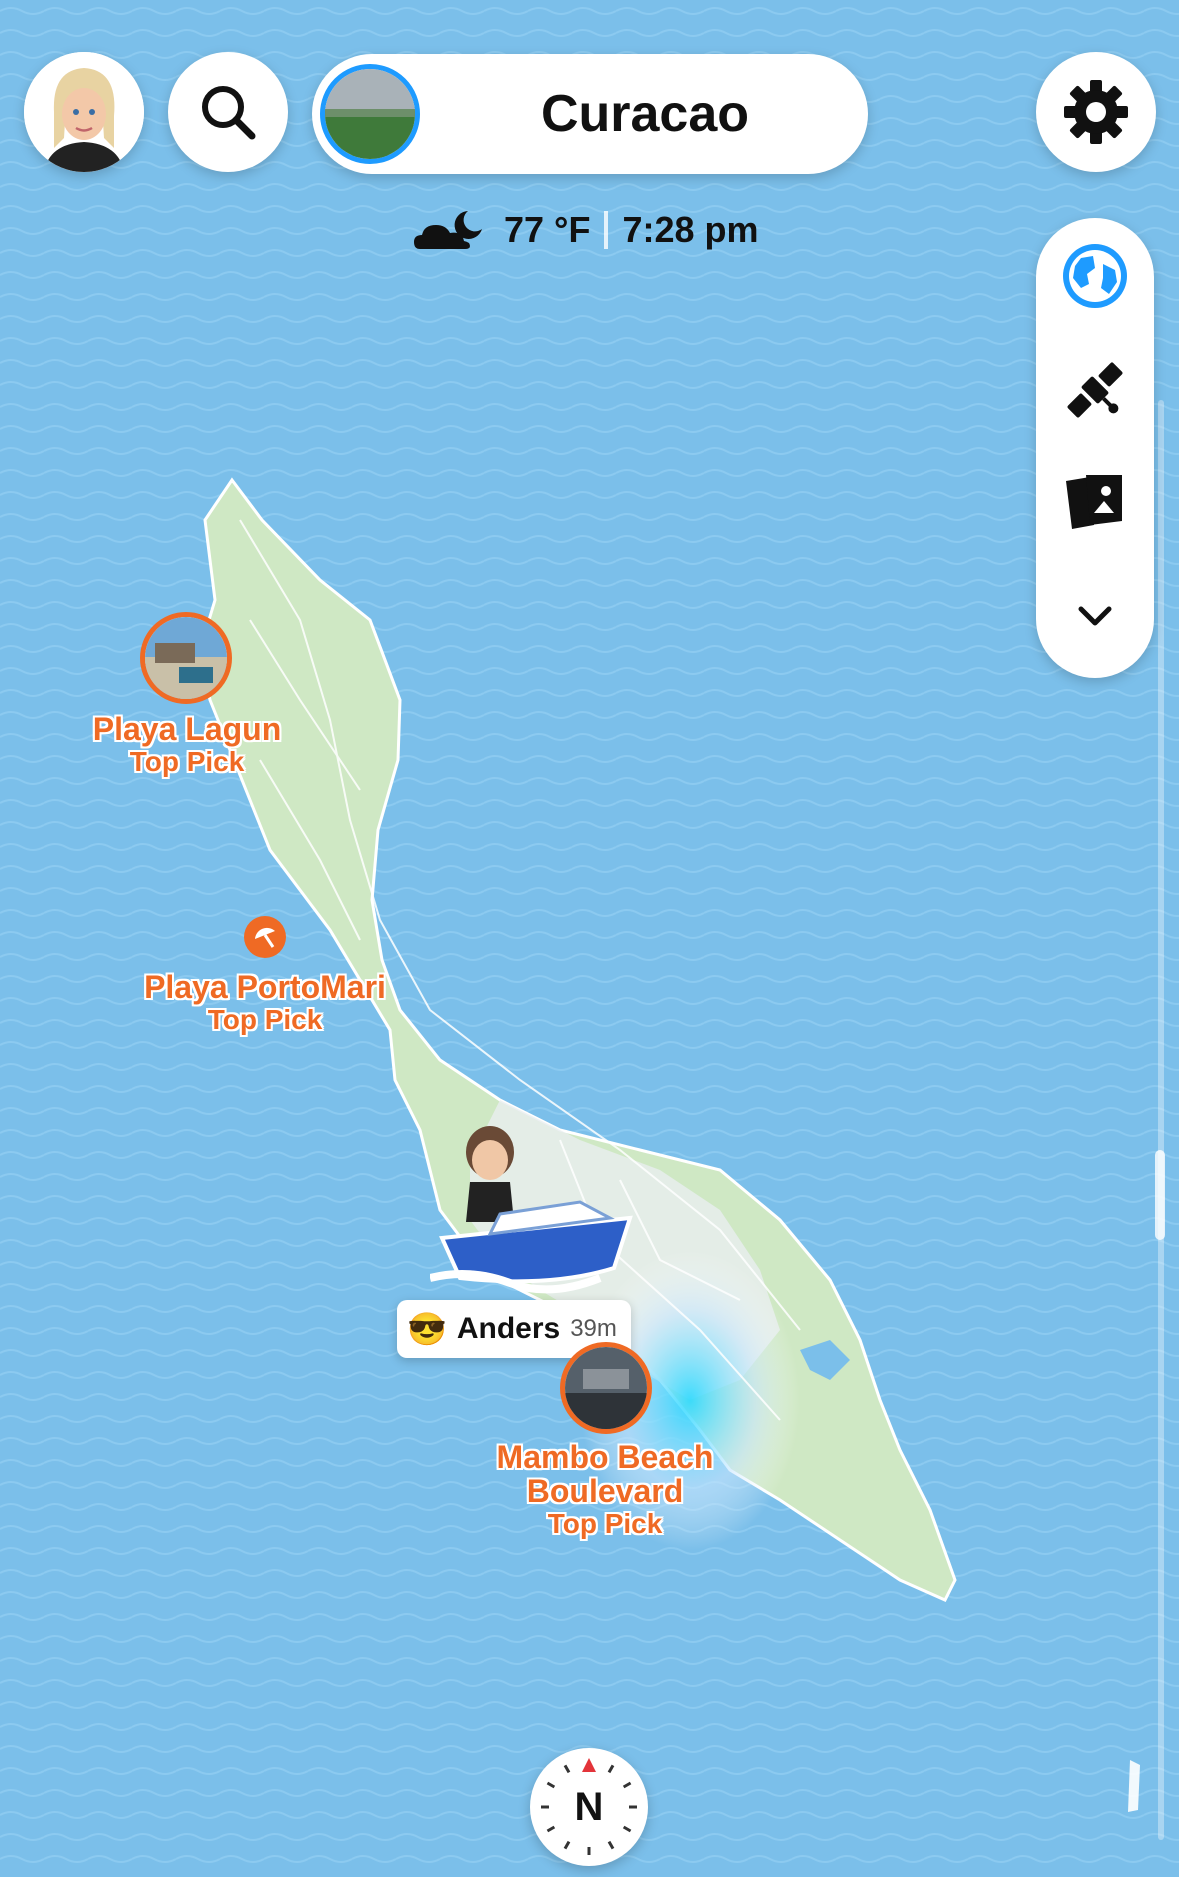 The width and height of the screenshot is (1179, 1877). I want to click on compass-north-label: N, so click(589, 1807).